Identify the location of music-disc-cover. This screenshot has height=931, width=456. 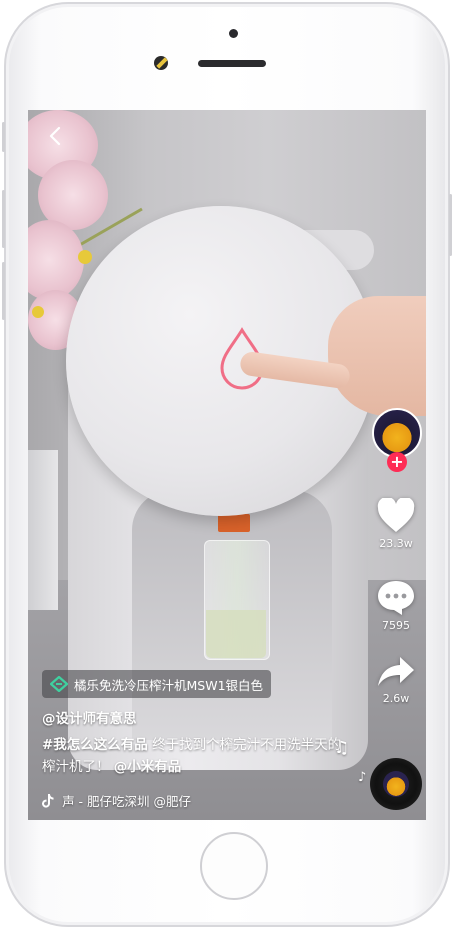
(396, 784).